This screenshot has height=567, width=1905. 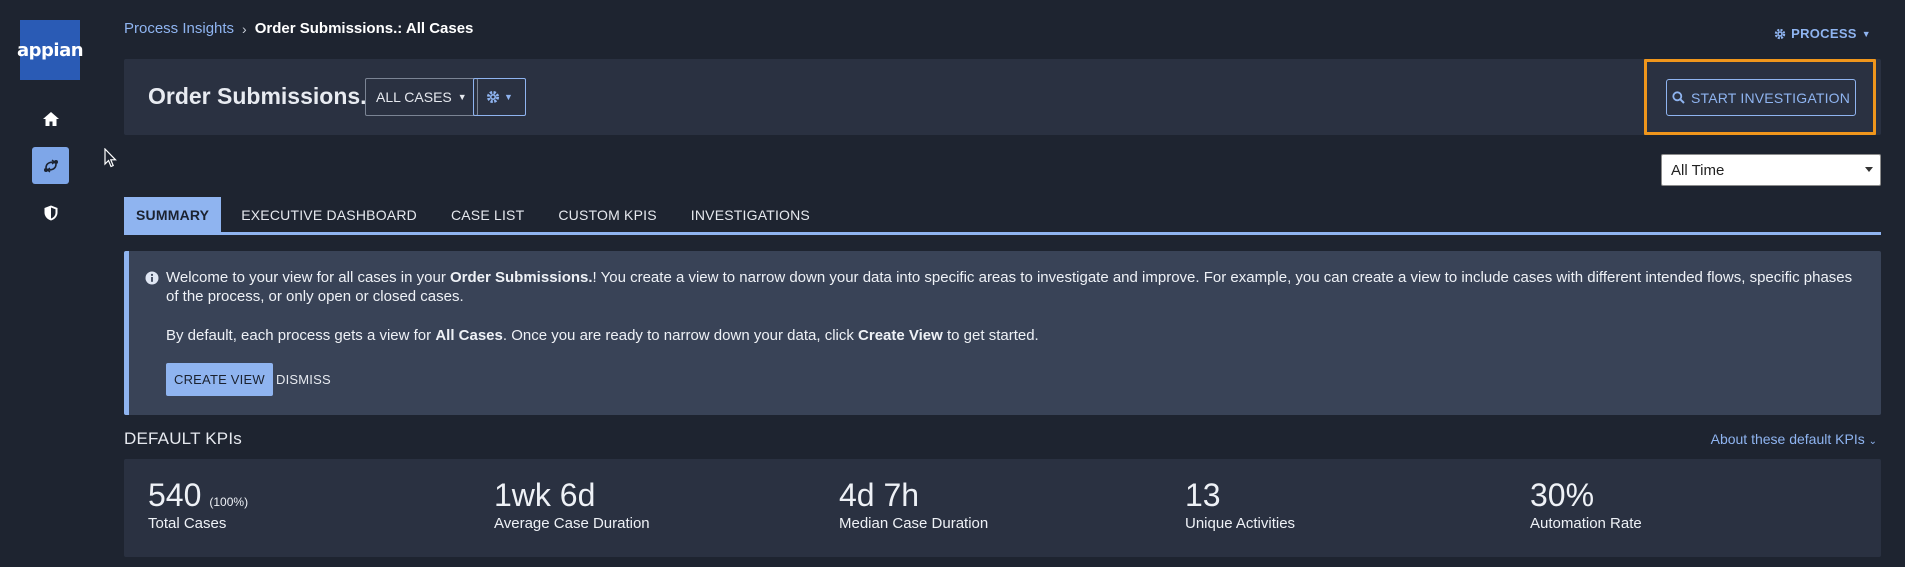 What do you see at coordinates (50, 50) in the screenshot?
I see `appian-logo: appian` at bounding box center [50, 50].